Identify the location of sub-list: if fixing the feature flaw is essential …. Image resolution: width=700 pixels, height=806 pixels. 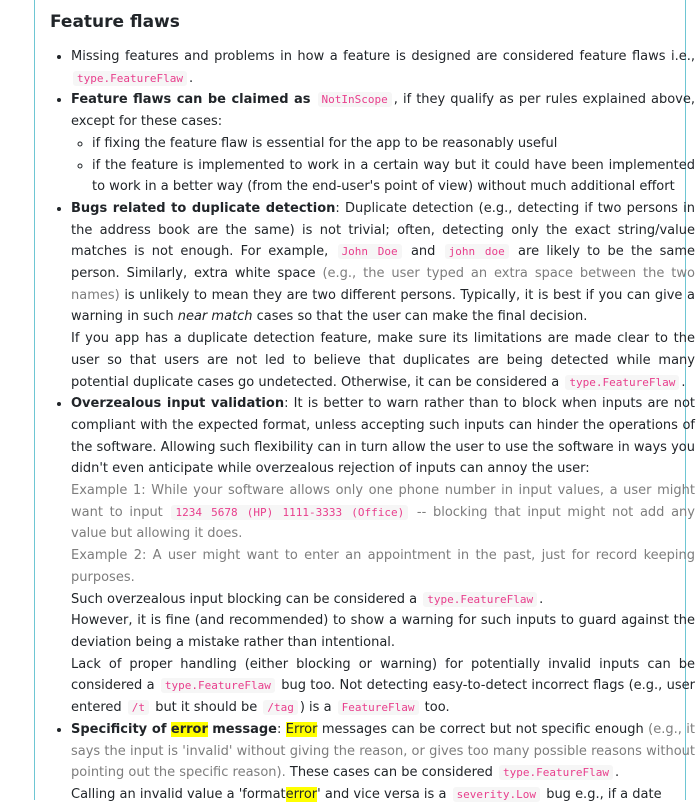
(383, 165).